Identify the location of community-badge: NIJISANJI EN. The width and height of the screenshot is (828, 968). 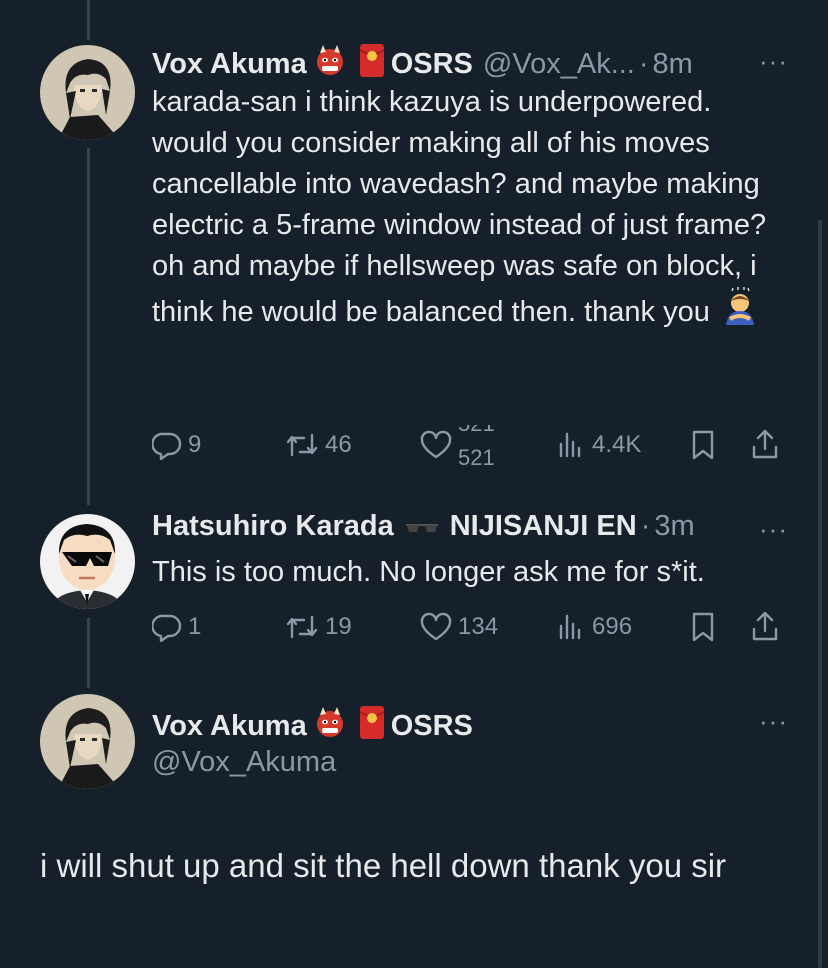
(543, 526).